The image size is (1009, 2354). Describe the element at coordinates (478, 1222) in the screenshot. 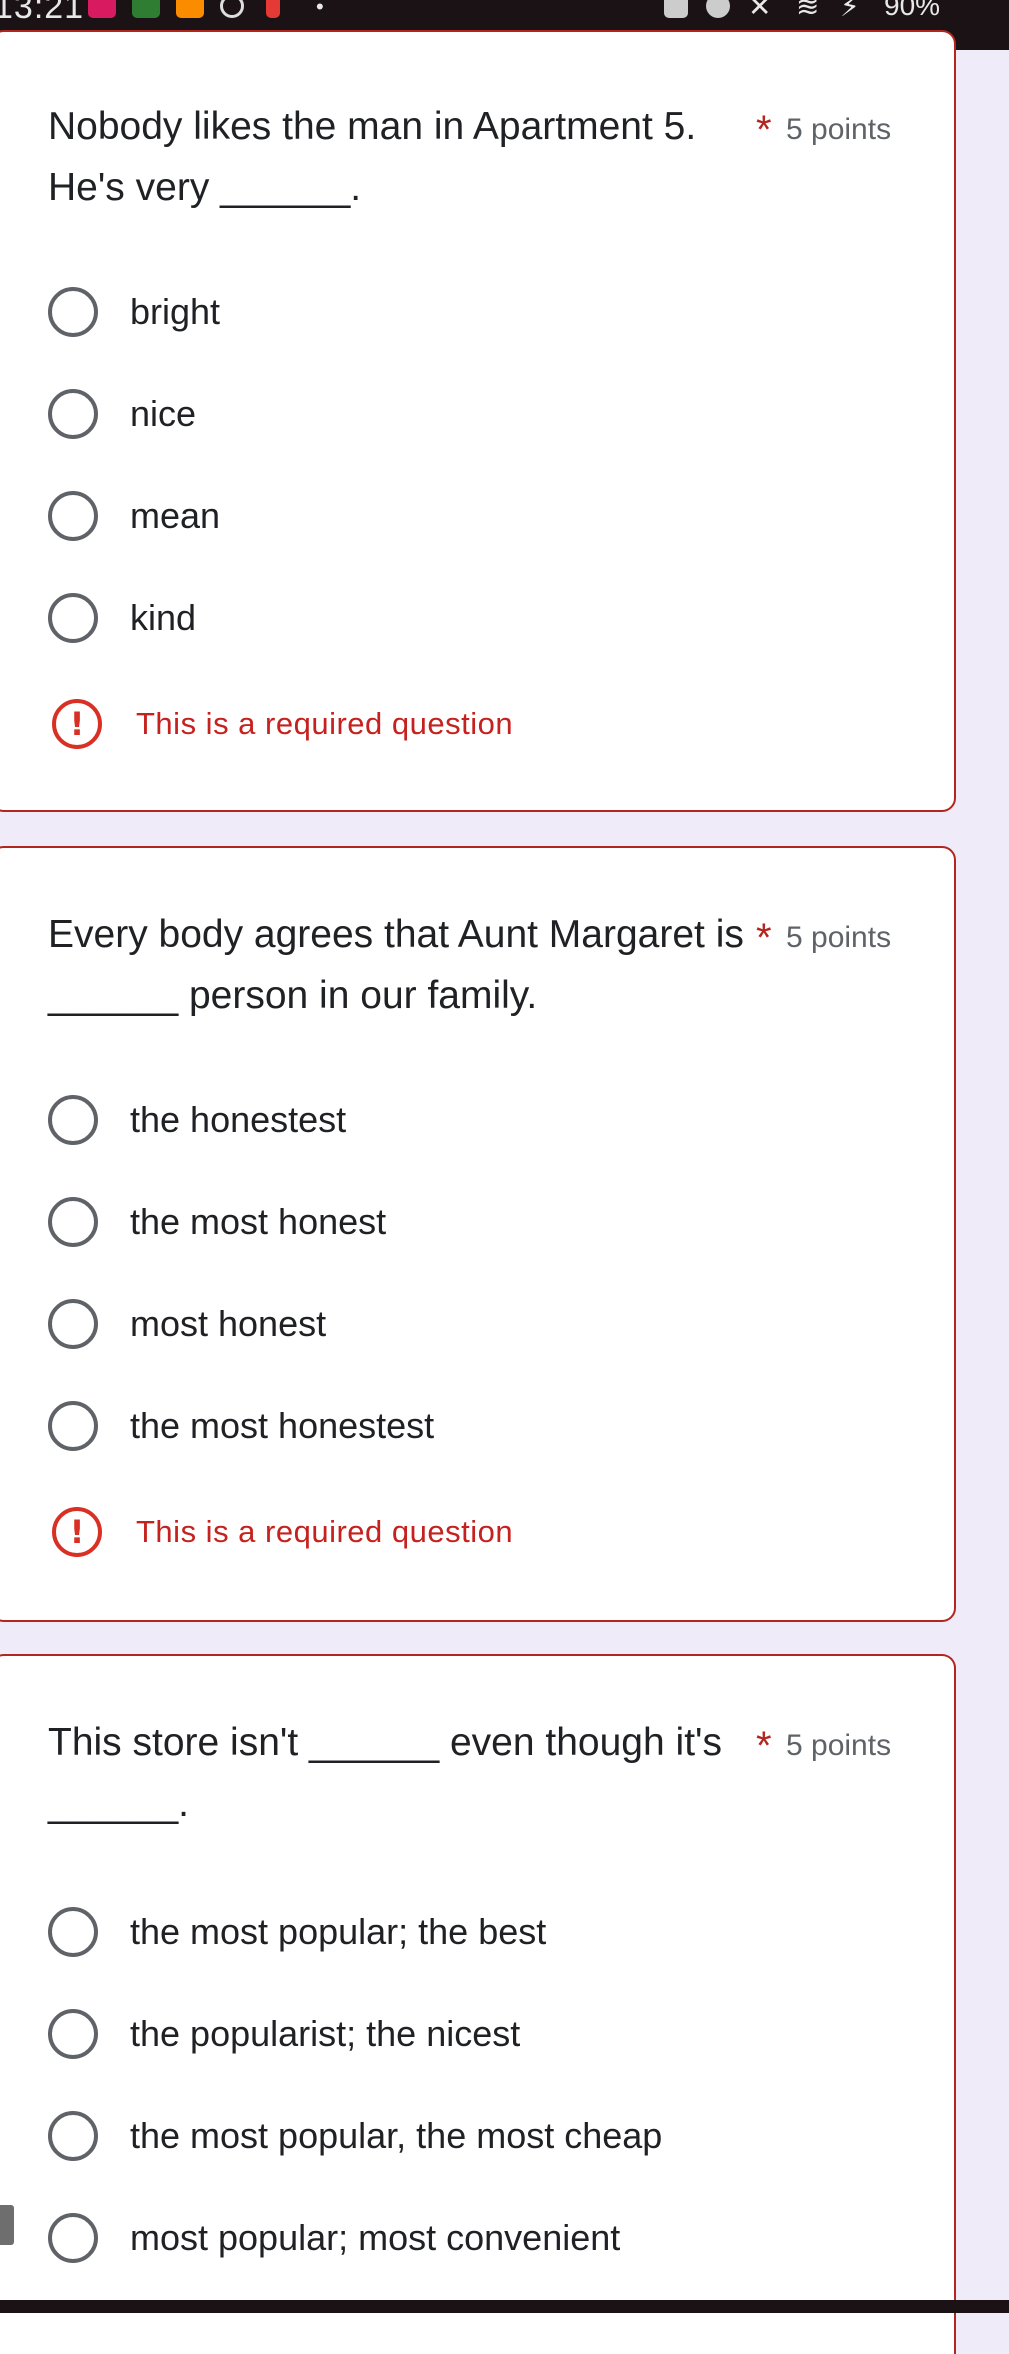

I see `option-radio: the most honest` at that location.